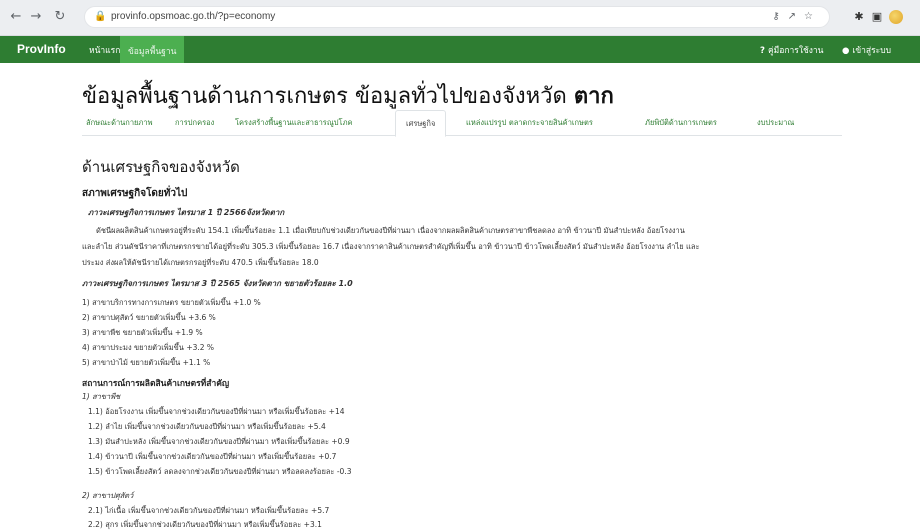  I want to click on extension-icon: ✱, so click(859, 17).